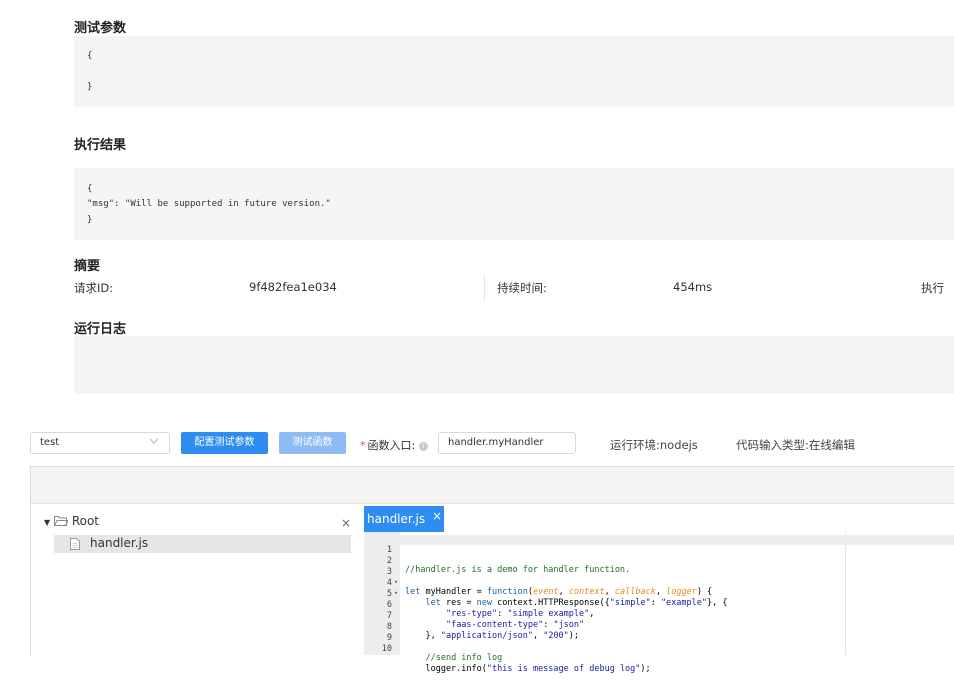 The image size is (954, 684). I want to click on chevron-down-icon, so click(154, 441).